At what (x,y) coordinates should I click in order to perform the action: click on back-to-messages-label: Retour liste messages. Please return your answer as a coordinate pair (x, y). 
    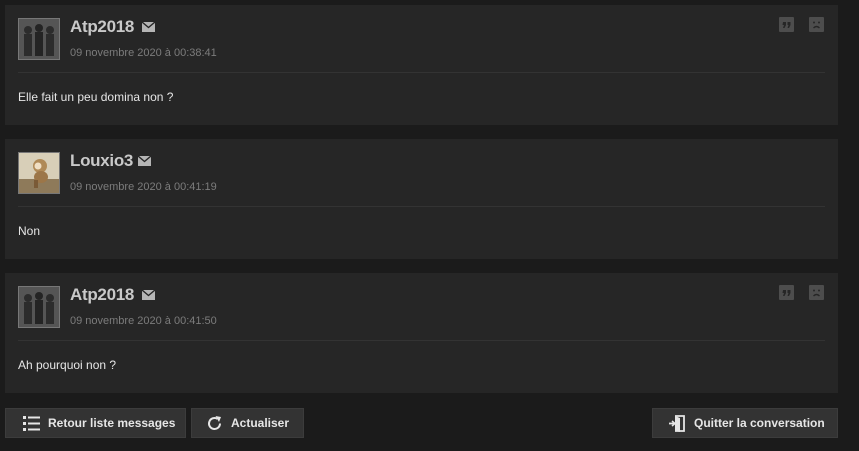
    Looking at the image, I should click on (112, 423).